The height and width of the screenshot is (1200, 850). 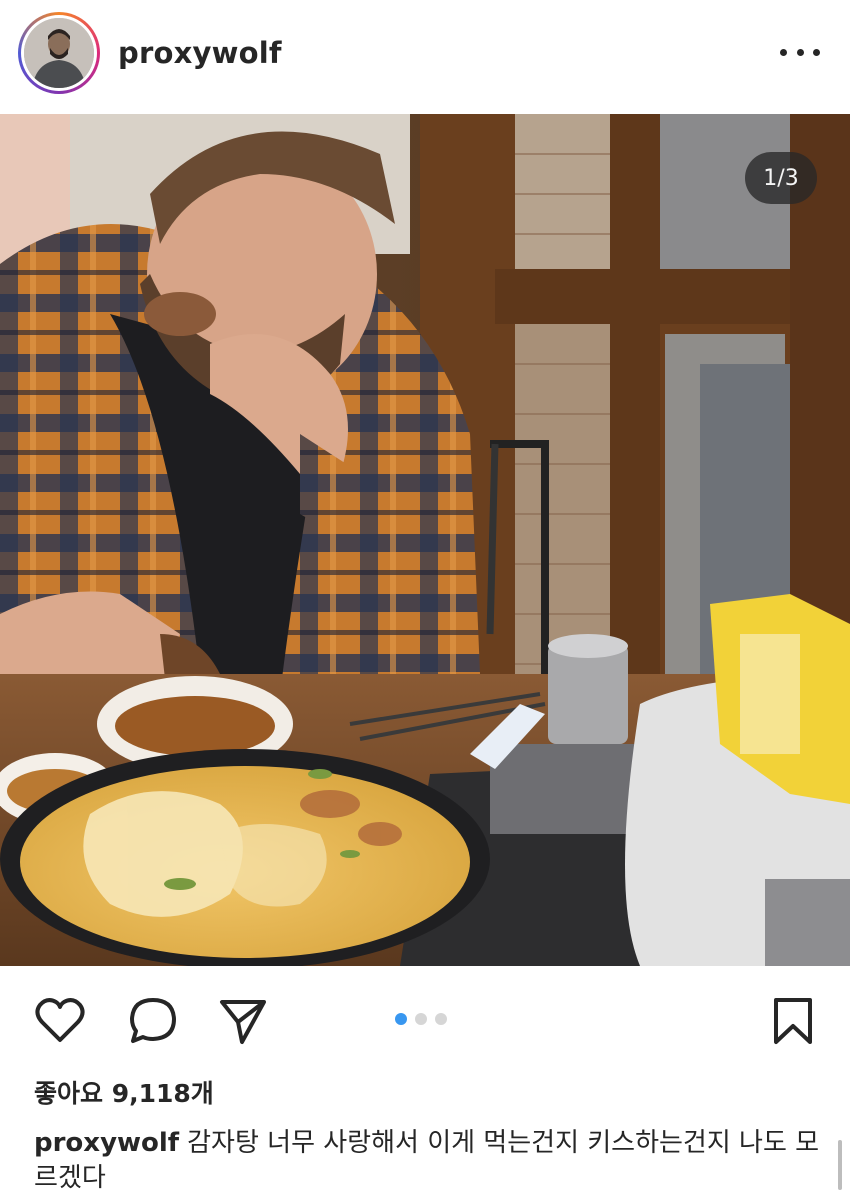 What do you see at coordinates (425, 56) in the screenshot?
I see `post-header: proxywolf` at bounding box center [425, 56].